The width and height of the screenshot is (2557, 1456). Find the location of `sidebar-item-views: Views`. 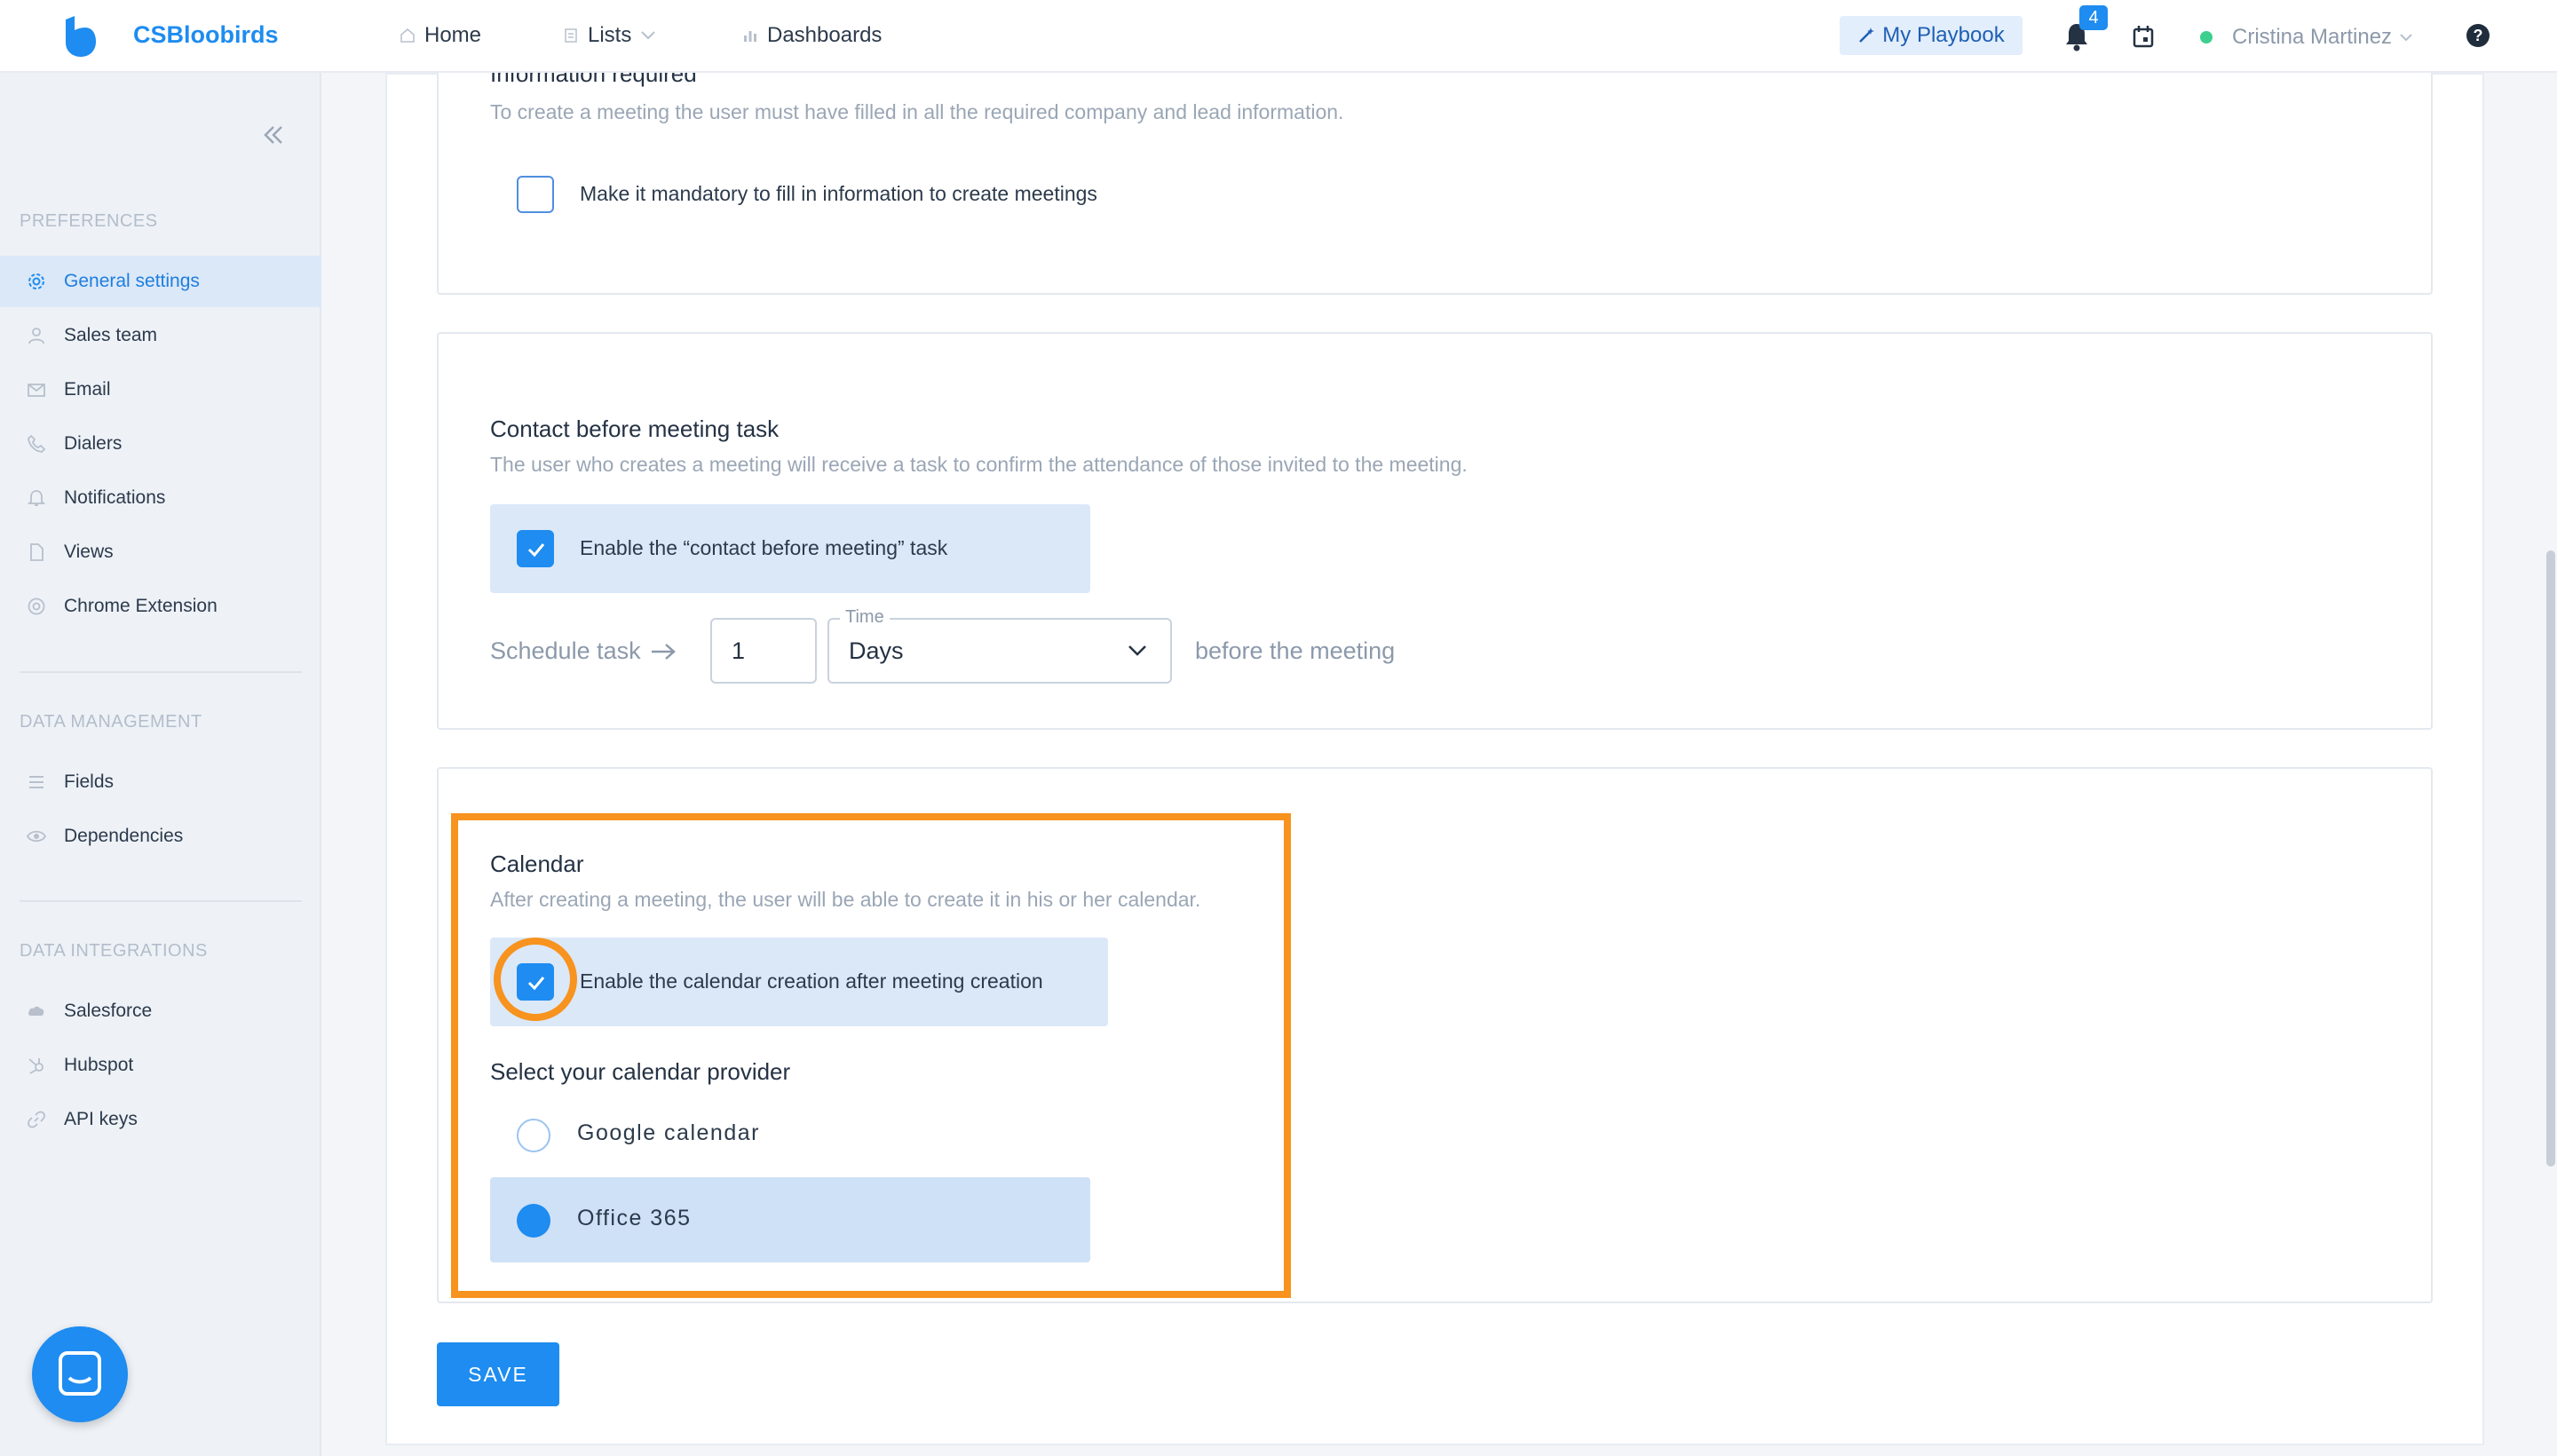

sidebar-item-views: Views is located at coordinates (160, 552).